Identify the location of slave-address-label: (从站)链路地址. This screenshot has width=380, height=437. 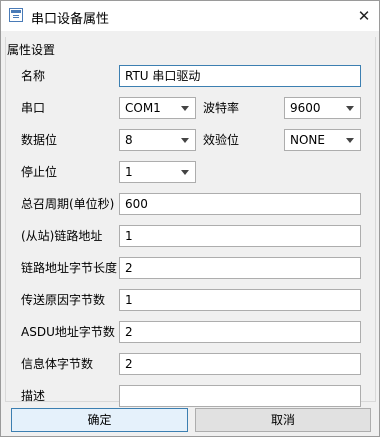
(62, 236).